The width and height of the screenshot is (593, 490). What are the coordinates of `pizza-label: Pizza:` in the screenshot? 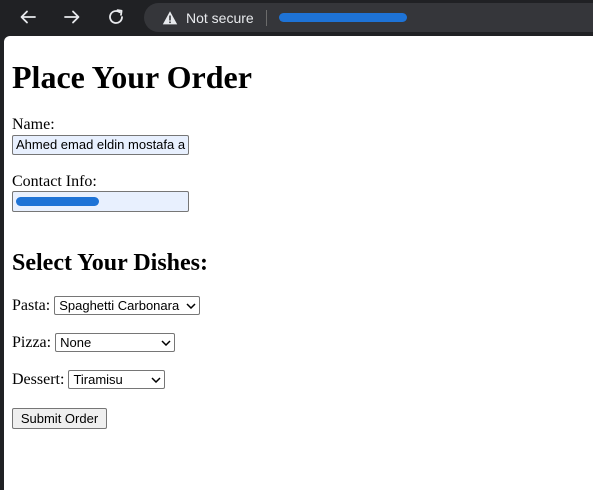 It's located at (32, 342).